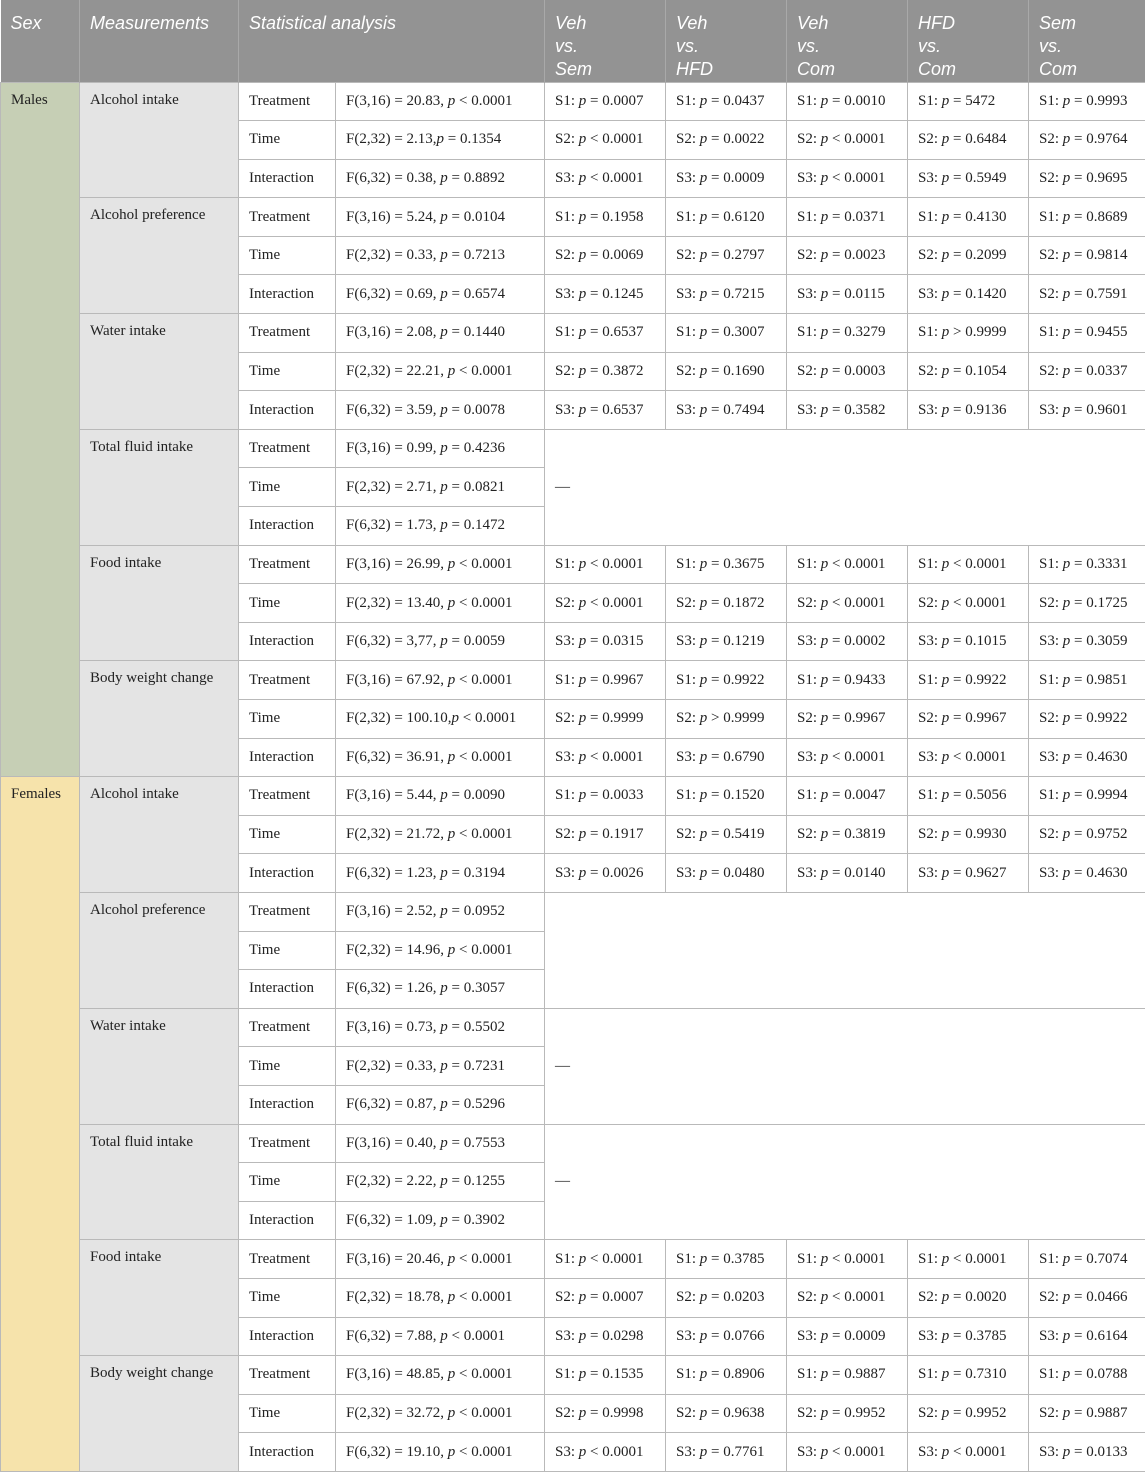 The image size is (1145, 1481). Describe the element at coordinates (440, 1375) in the screenshot. I see `anova-stat-cell: F(3,16) = 48.85, p < 0.0001` at that location.